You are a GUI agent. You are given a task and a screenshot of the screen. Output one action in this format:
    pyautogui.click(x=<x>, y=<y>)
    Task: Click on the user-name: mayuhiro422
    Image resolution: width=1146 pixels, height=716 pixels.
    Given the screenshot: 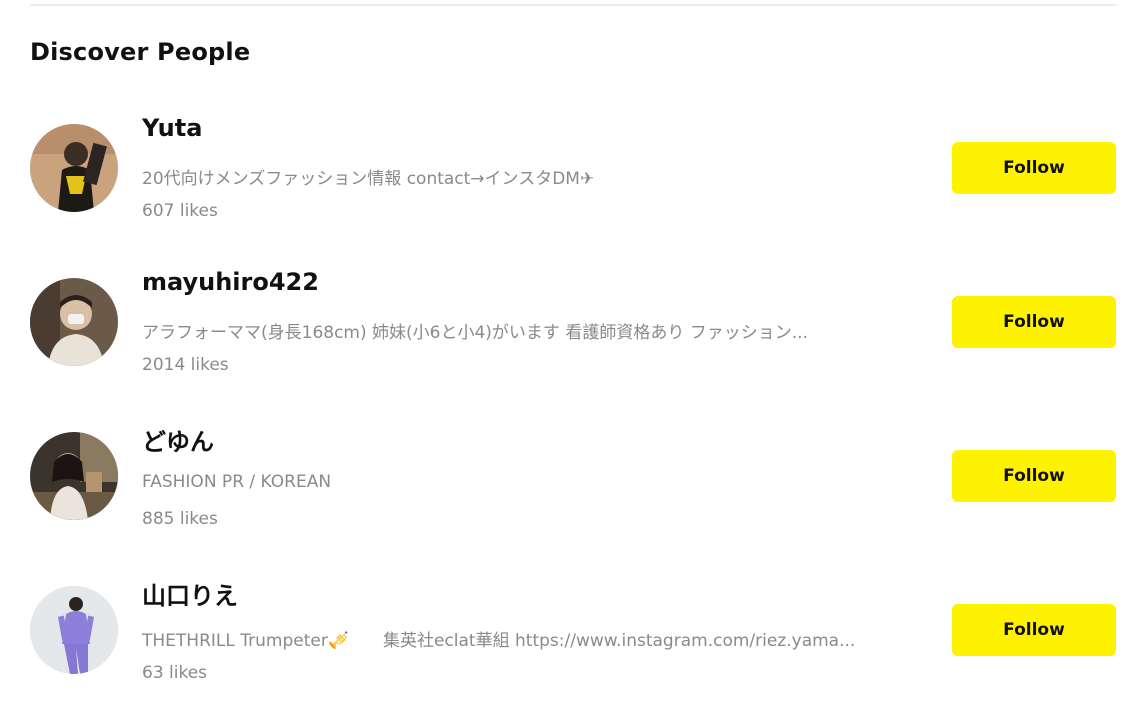 What is the action you would take?
    pyautogui.click(x=230, y=282)
    